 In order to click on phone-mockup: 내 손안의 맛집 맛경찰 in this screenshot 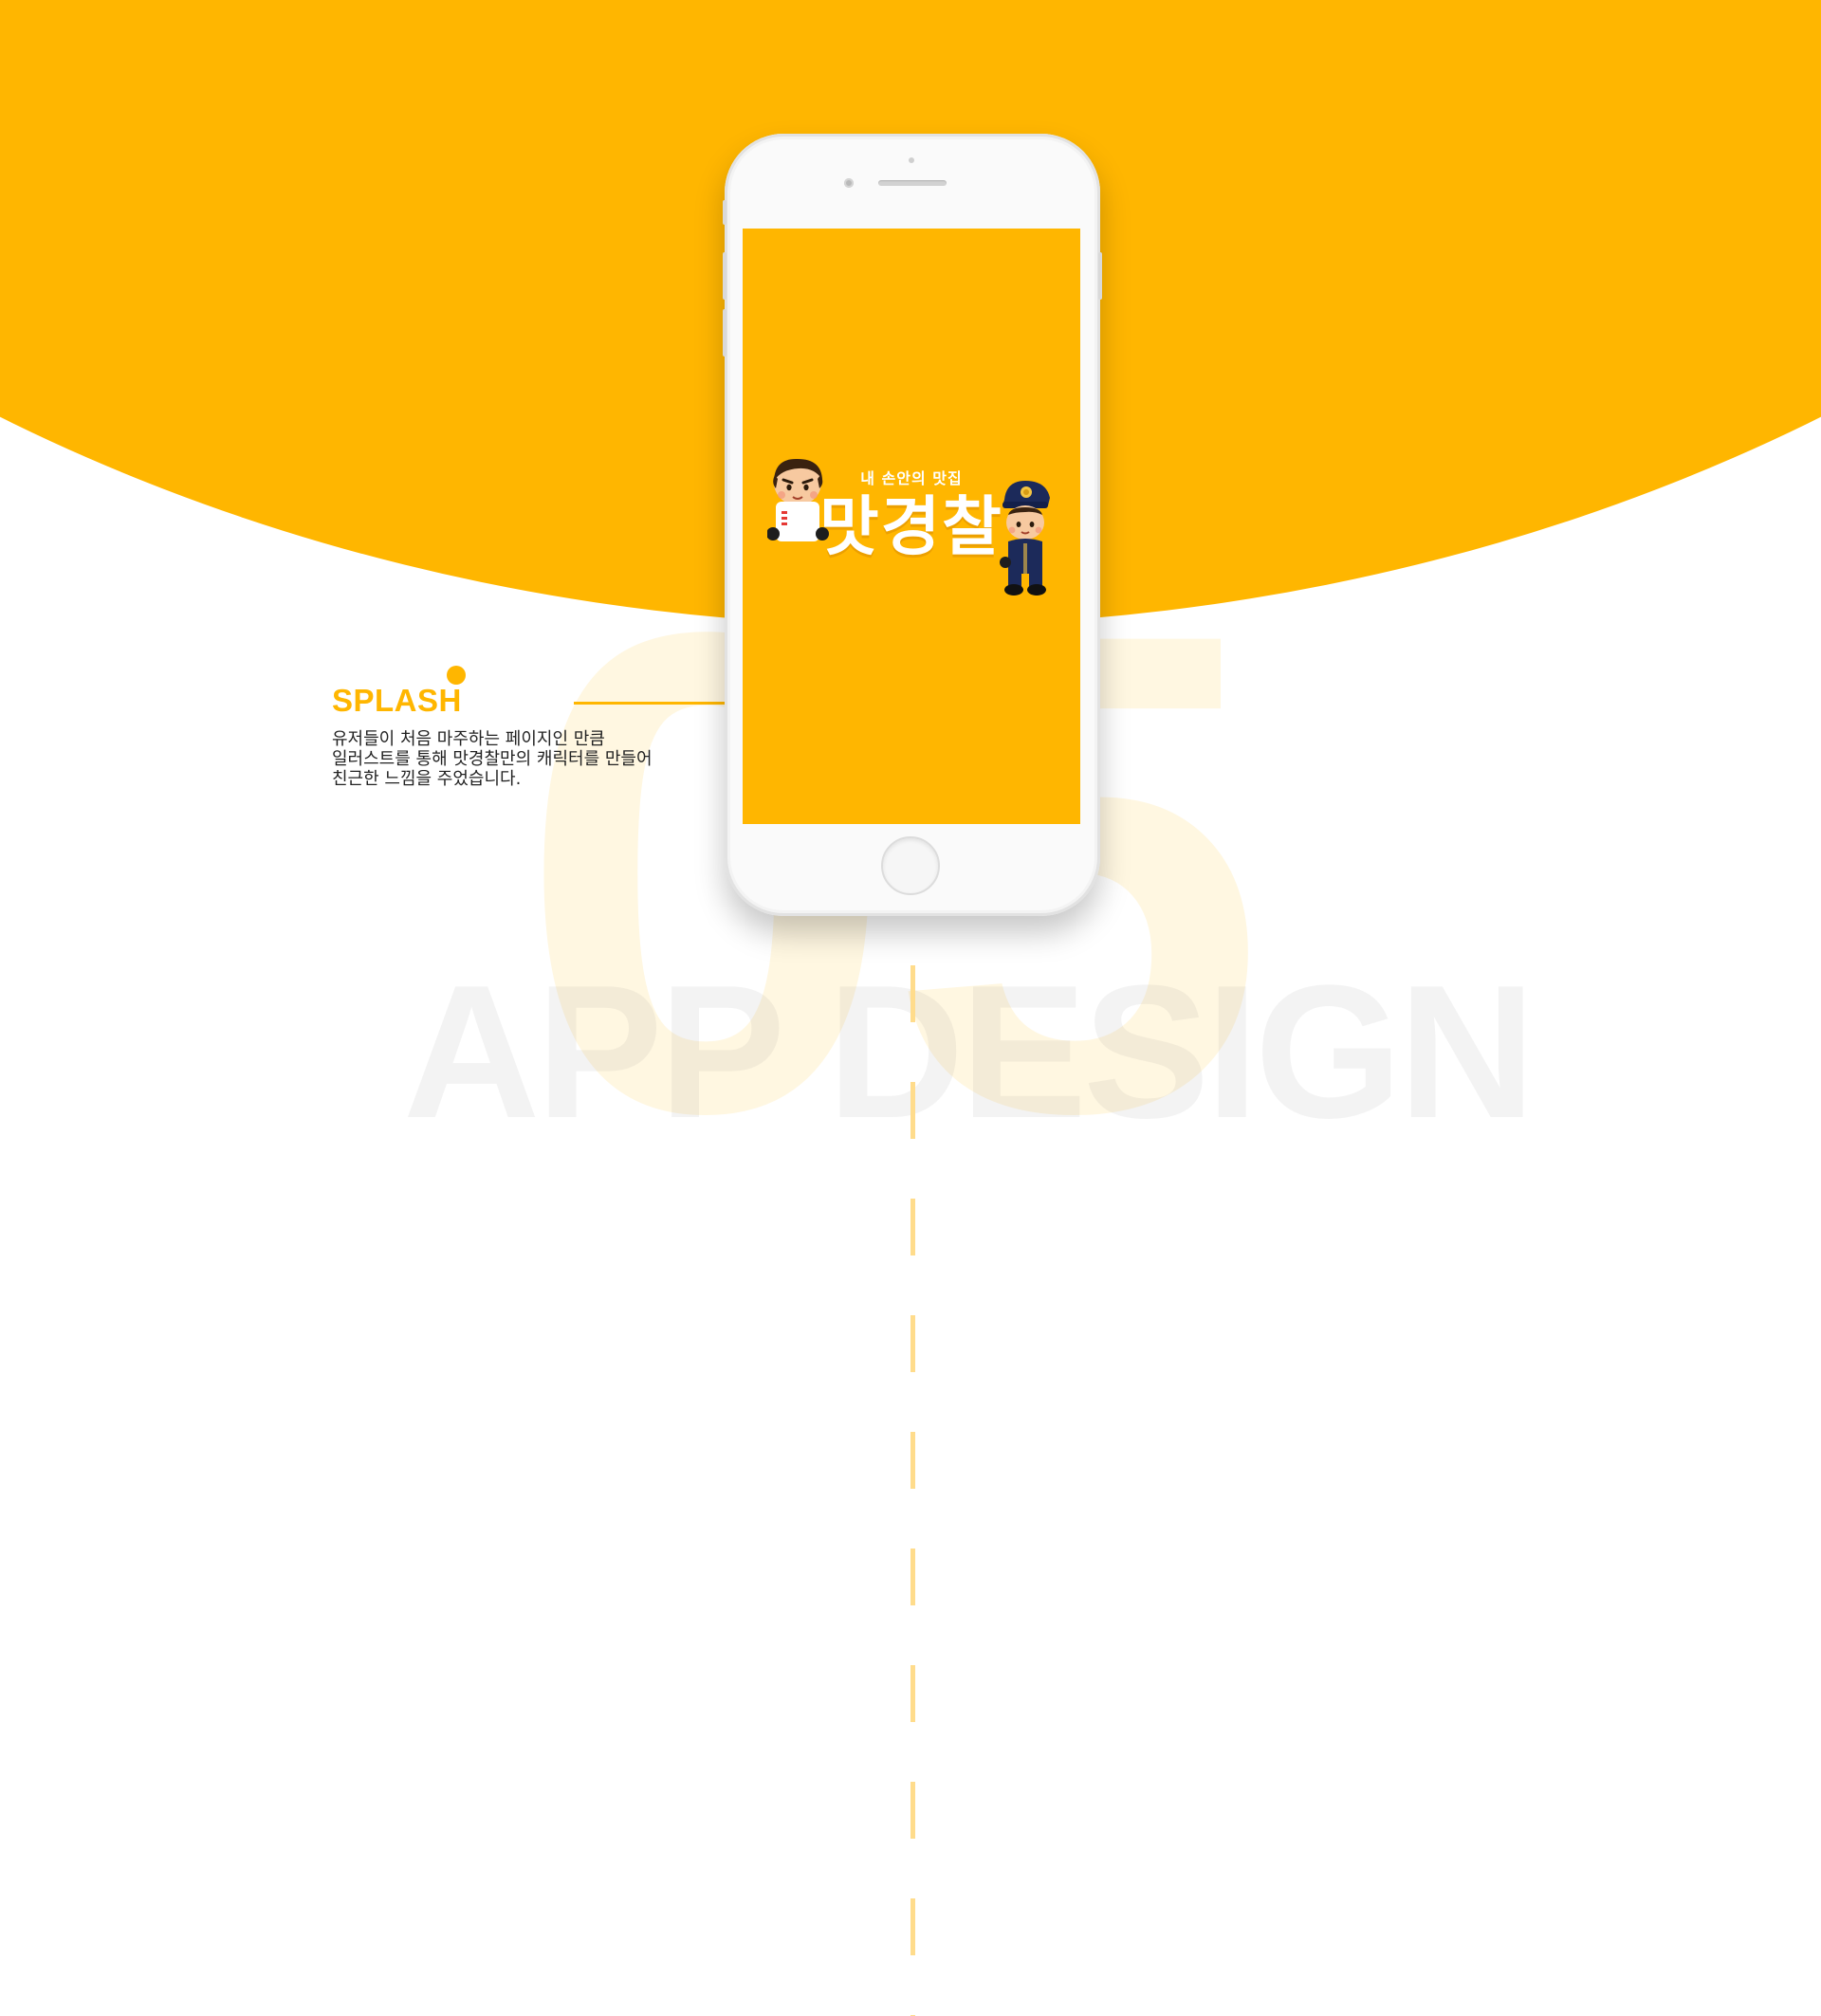, I will do `click(912, 525)`.